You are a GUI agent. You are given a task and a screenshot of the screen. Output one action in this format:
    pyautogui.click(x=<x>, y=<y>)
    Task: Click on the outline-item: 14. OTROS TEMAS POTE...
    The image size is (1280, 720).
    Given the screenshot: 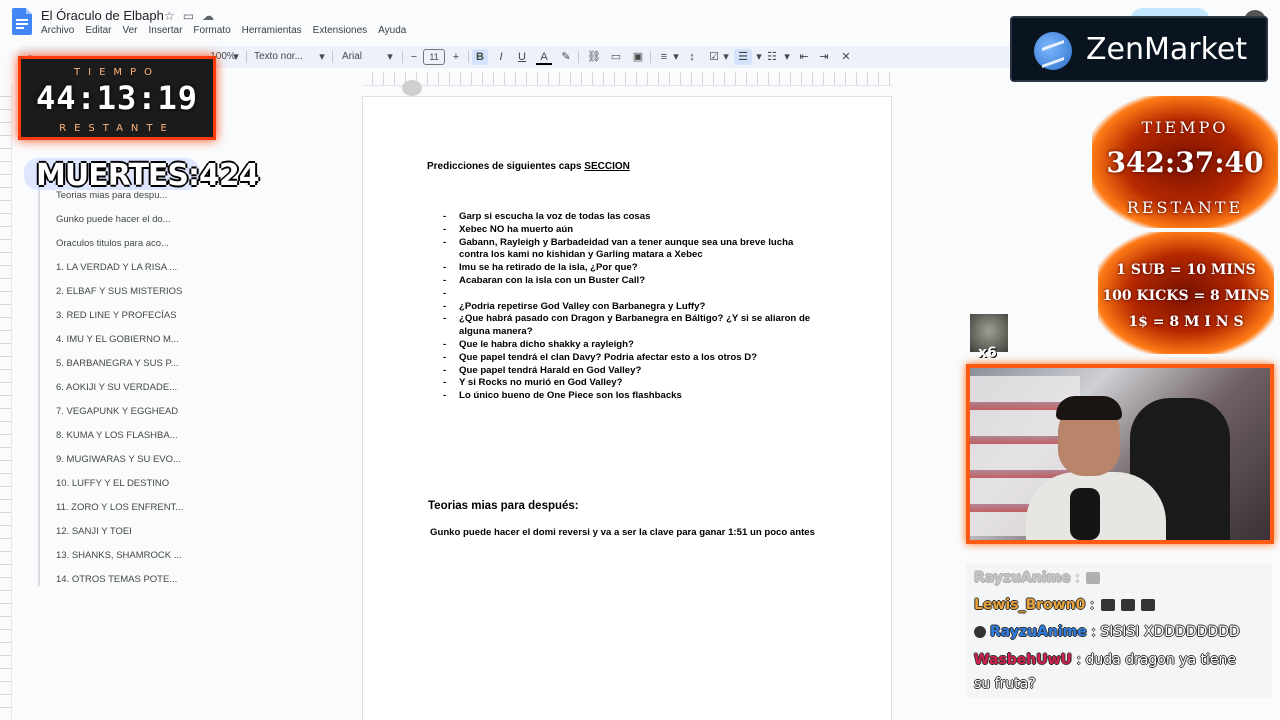 What is the action you would take?
    pyautogui.click(x=126, y=579)
    